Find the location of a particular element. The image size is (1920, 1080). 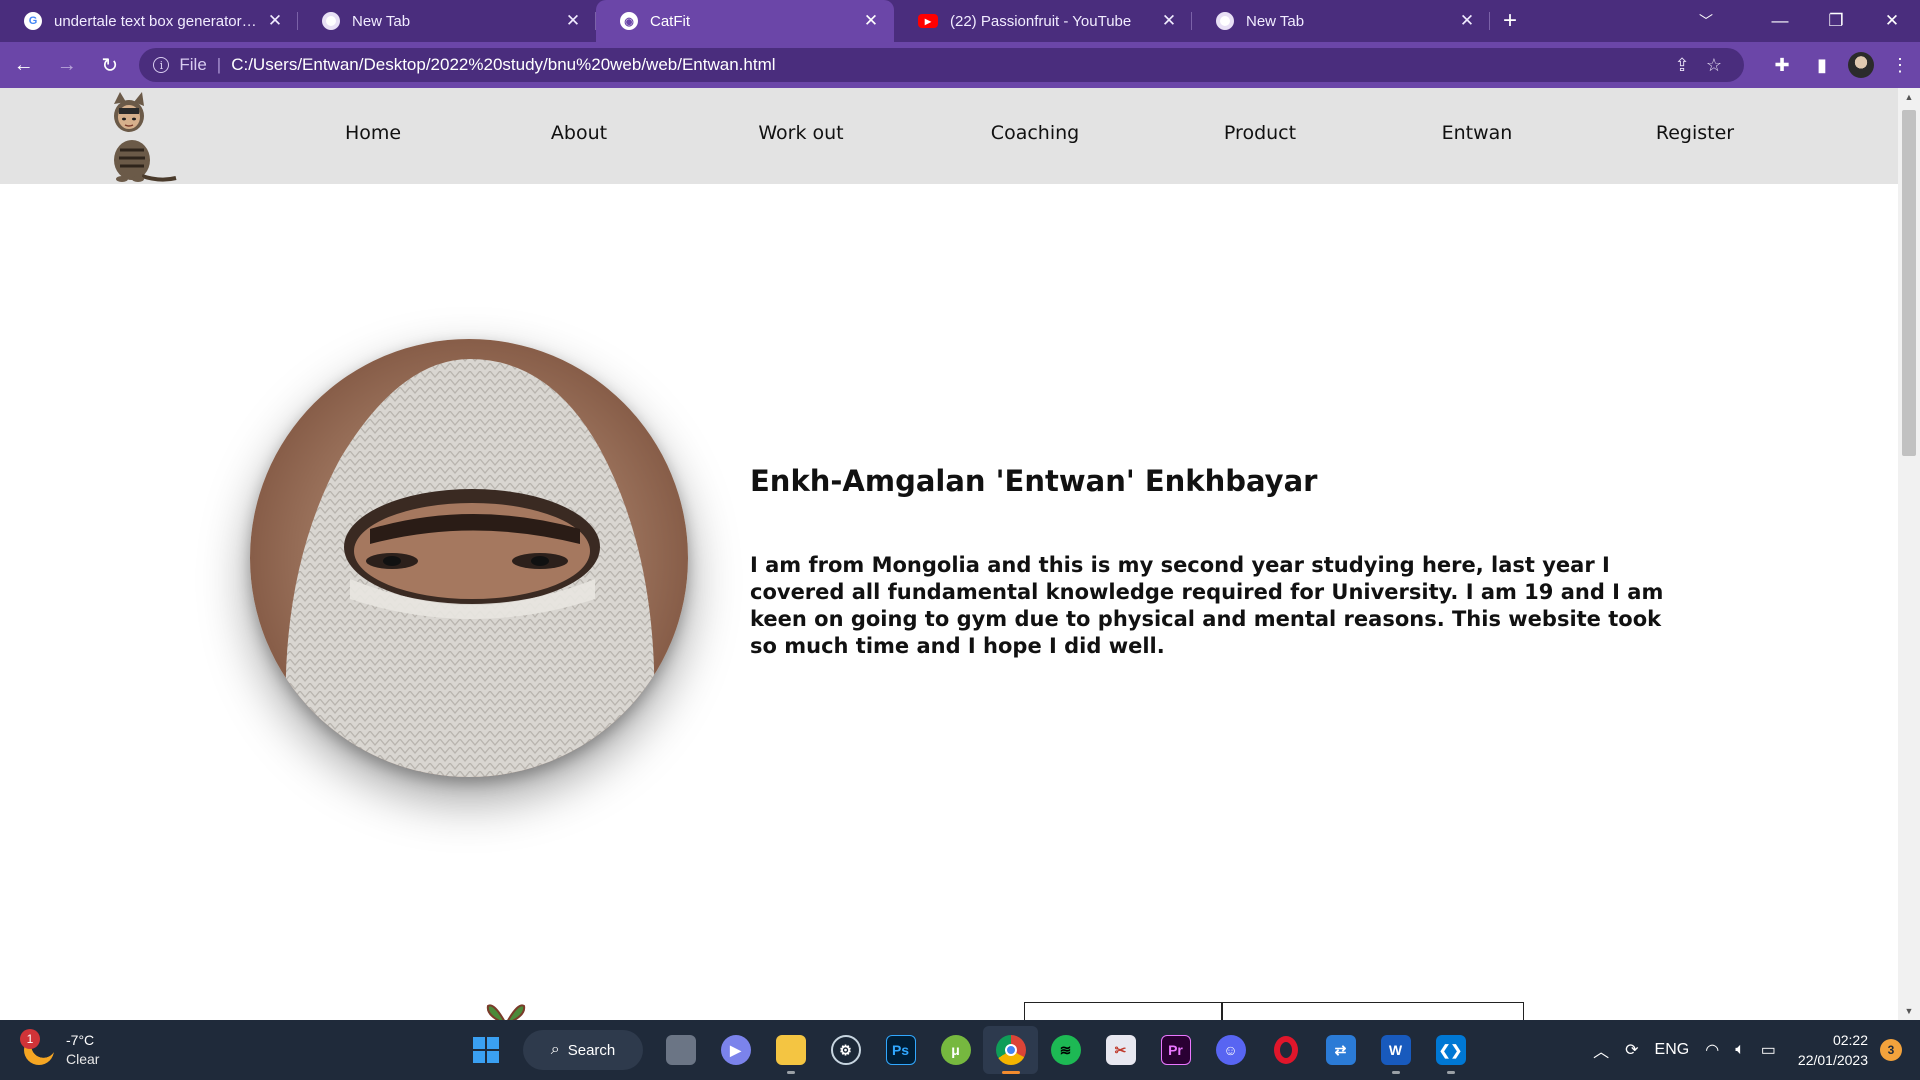

tab-3: ▶ (22) Passionfruit - YouTube ✕ is located at coordinates (1043, 21).